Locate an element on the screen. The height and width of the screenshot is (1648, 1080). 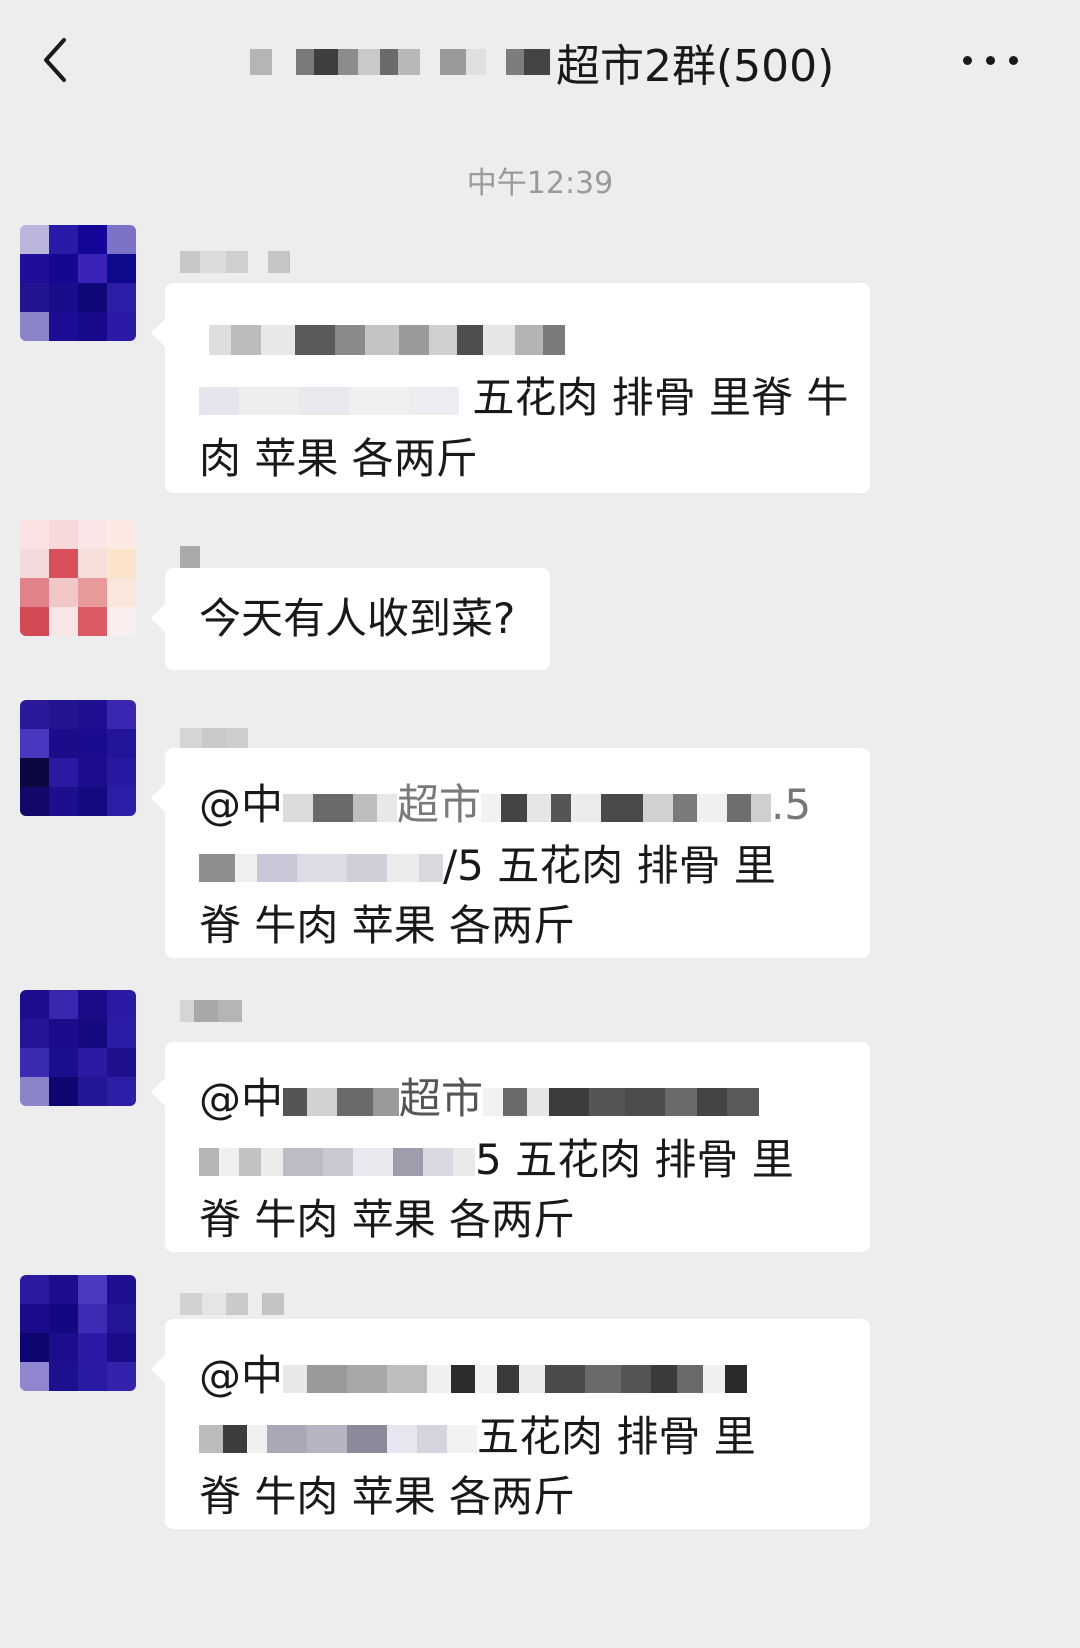
message-text: 五花肉 排骨 里 is located at coordinates (616, 1436).